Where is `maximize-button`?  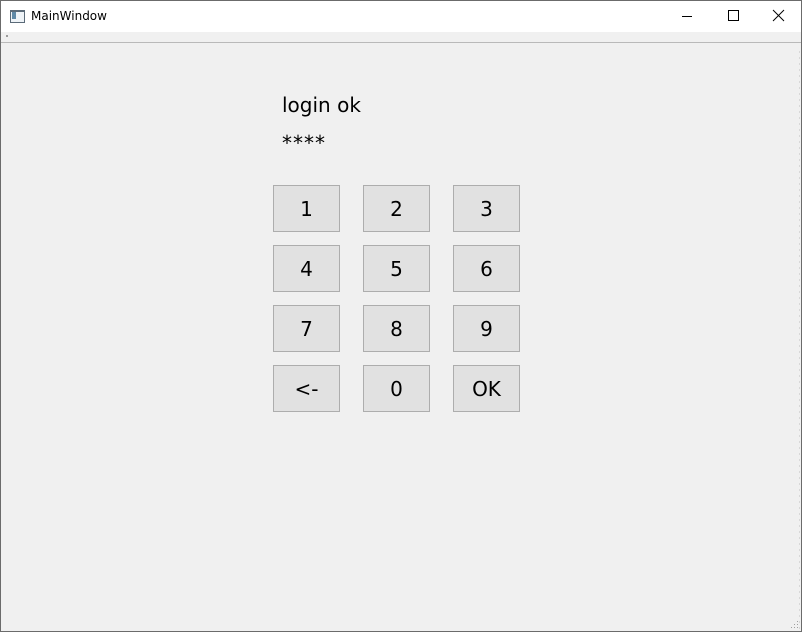 maximize-button is located at coordinates (733, 16).